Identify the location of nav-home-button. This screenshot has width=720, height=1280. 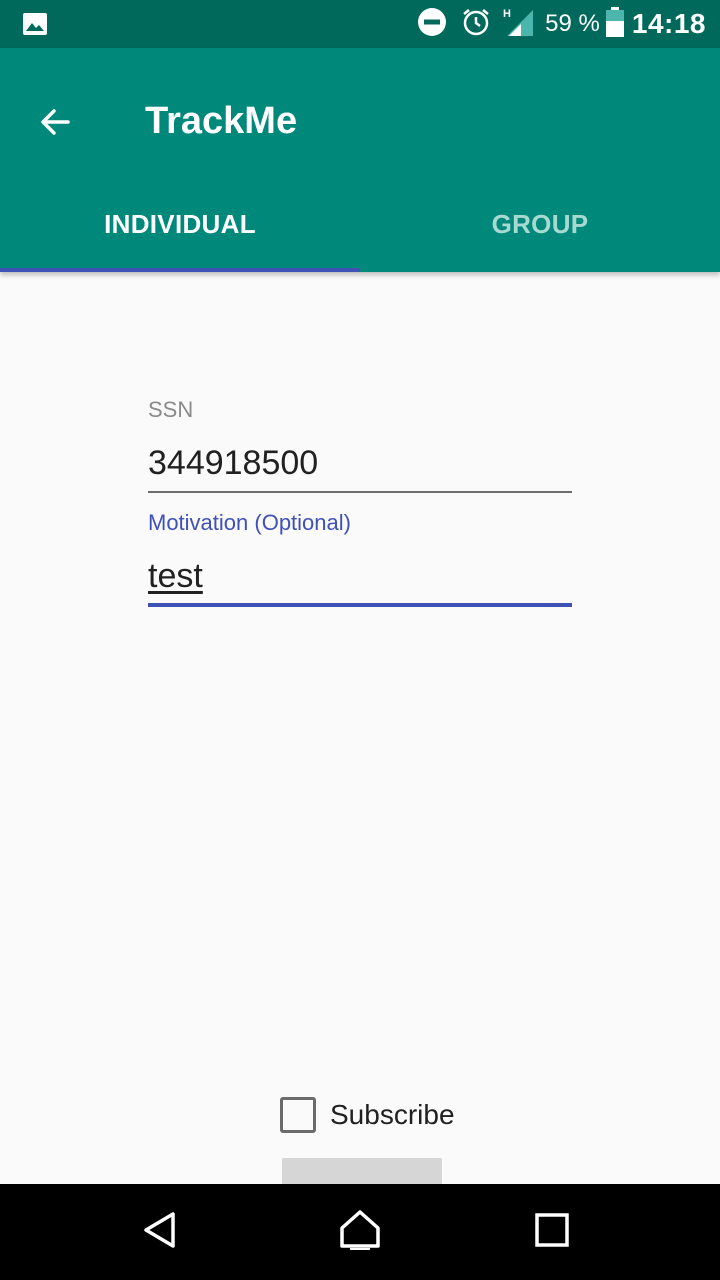
(360, 1232).